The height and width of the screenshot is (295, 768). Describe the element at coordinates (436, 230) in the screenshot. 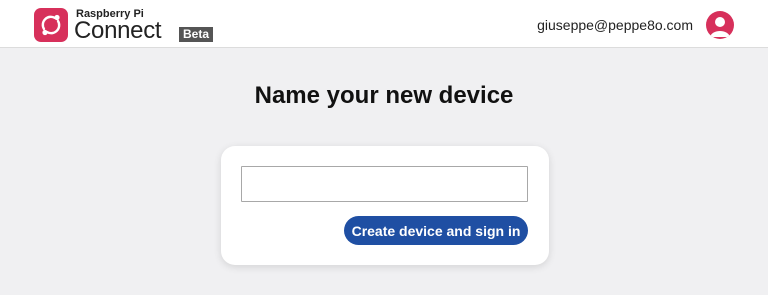

I see `create-device-button: Create device and sign in` at that location.